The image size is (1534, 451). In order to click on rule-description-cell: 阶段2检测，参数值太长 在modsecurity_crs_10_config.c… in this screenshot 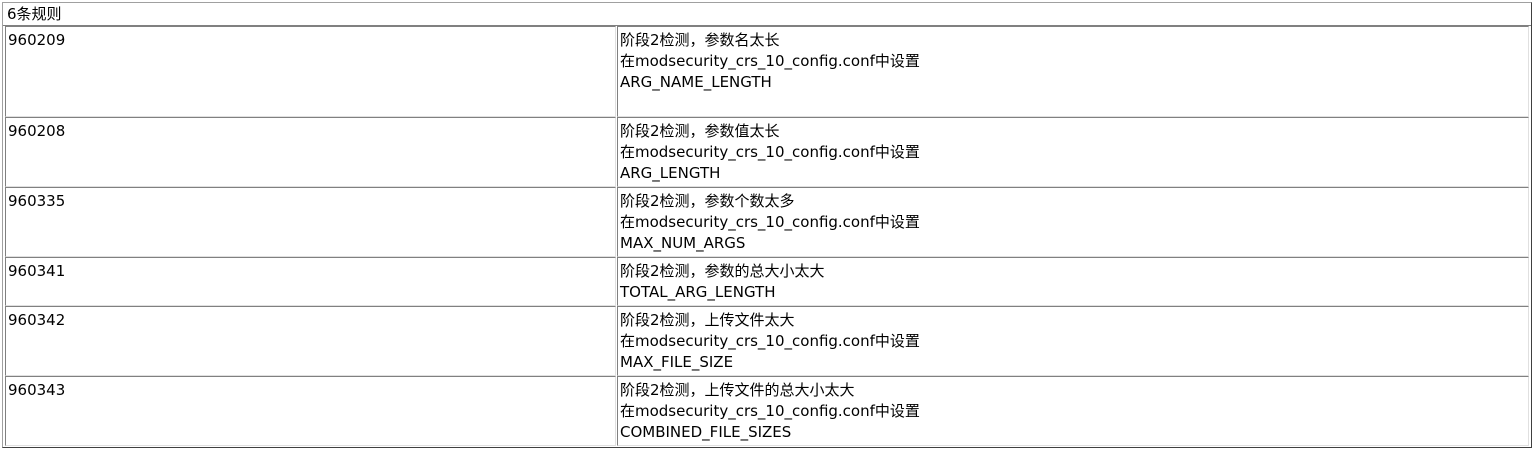, I will do `click(1073, 152)`.